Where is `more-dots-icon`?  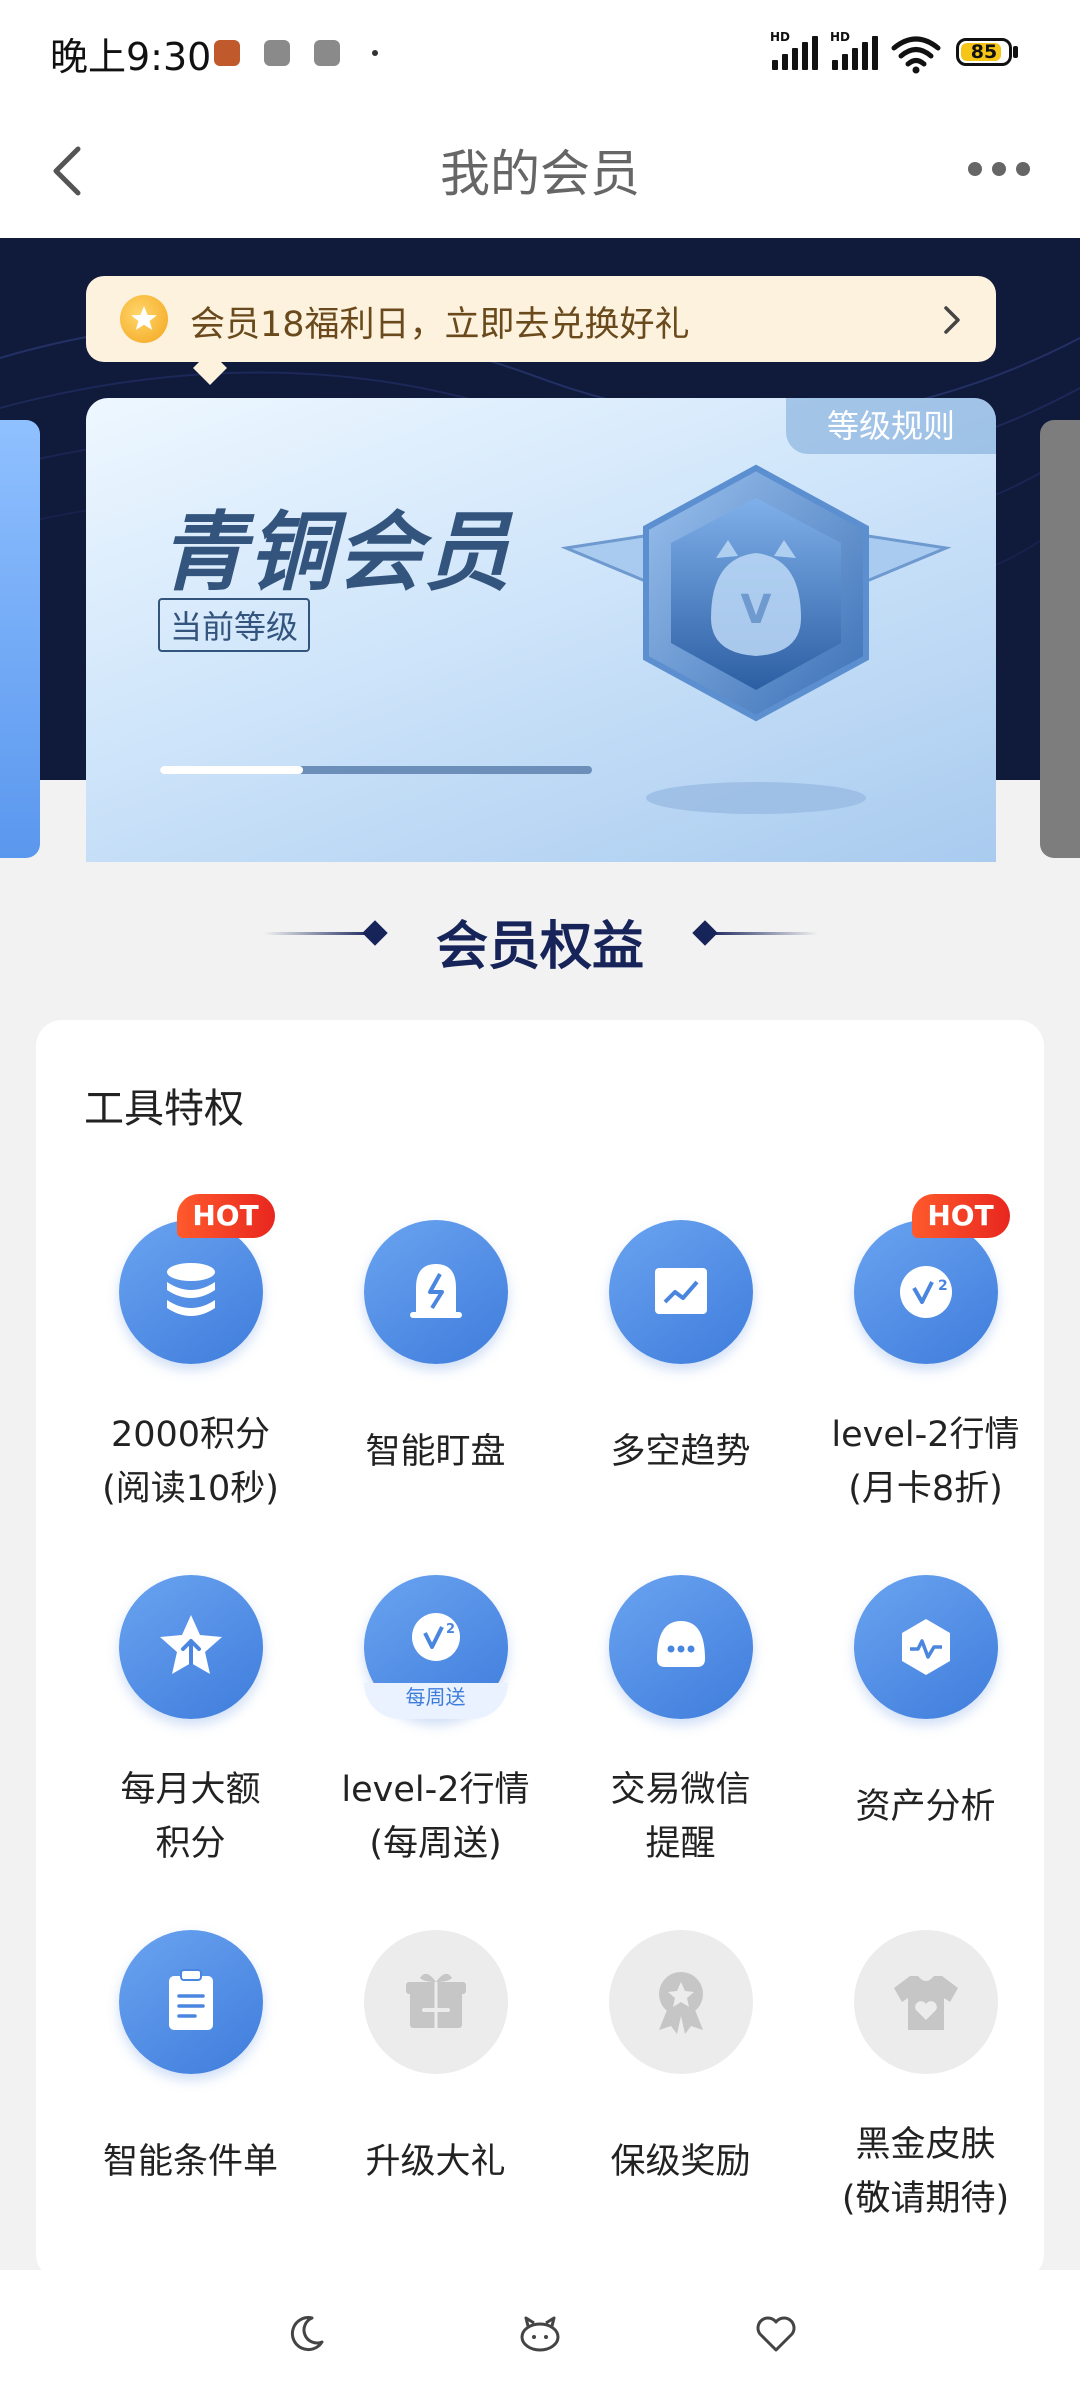
more-dots-icon is located at coordinates (1003, 169).